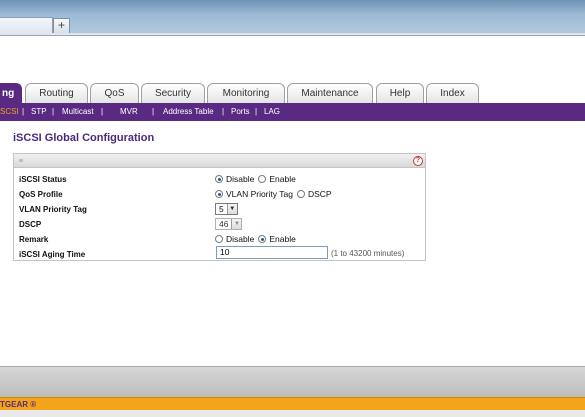  Describe the element at coordinates (368, 253) in the screenshot. I see `aging-time-range-hint: (1 to 43200 minutes)` at that location.